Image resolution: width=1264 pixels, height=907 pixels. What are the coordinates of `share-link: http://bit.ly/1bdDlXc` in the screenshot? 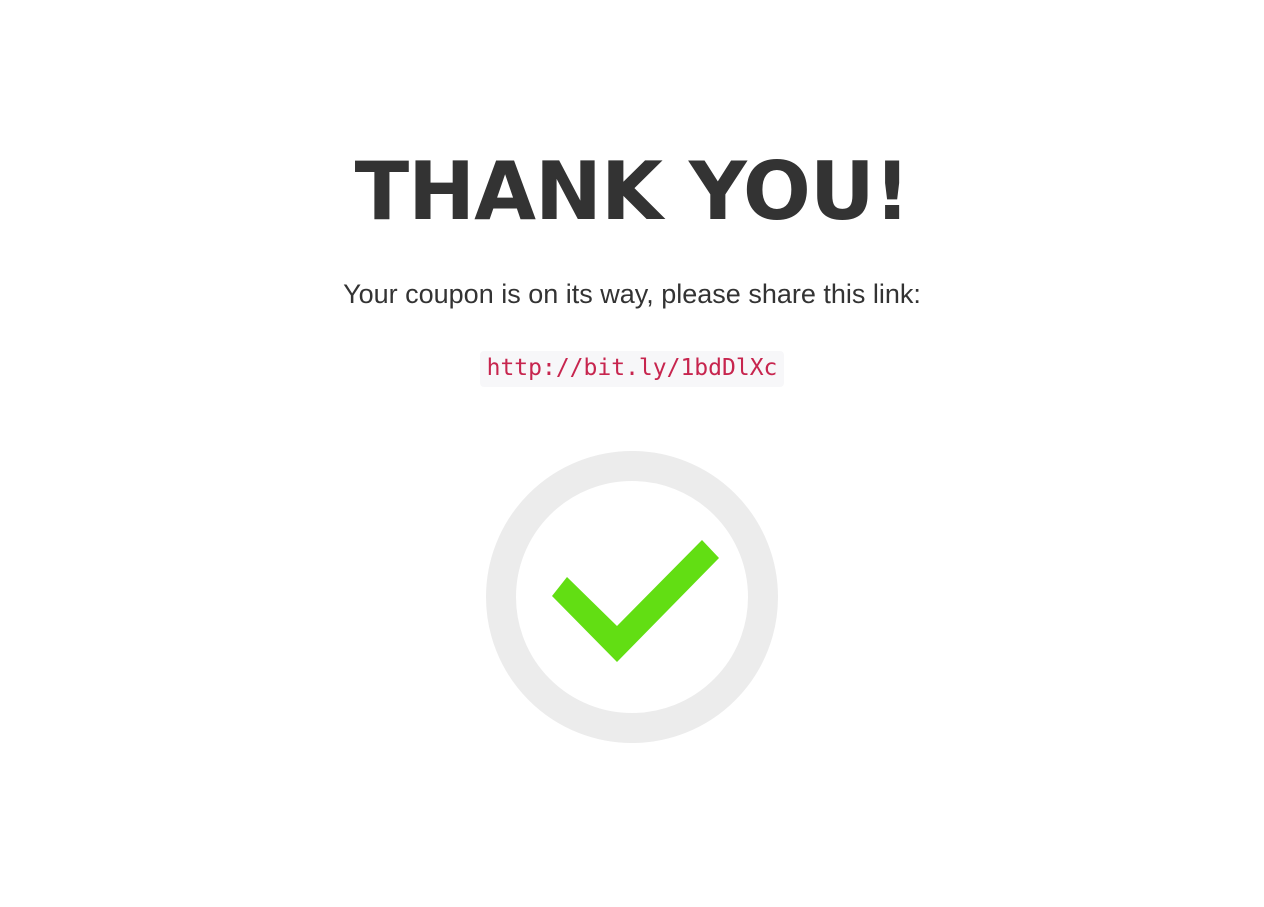 It's located at (632, 369).